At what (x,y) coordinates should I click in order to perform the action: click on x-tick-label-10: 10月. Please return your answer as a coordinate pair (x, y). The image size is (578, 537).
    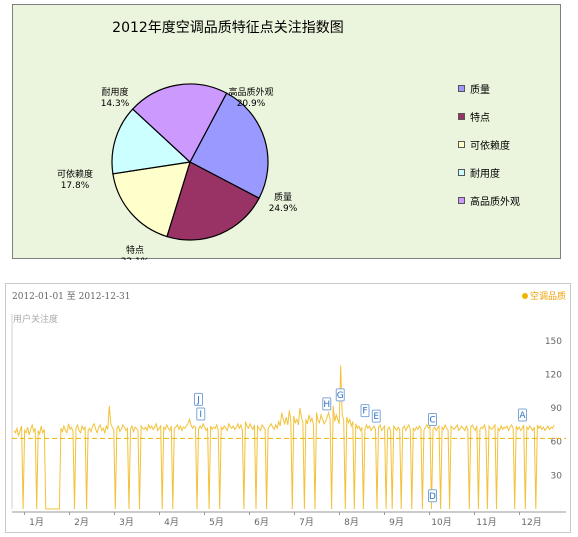
    Looking at the image, I should click on (441, 522).